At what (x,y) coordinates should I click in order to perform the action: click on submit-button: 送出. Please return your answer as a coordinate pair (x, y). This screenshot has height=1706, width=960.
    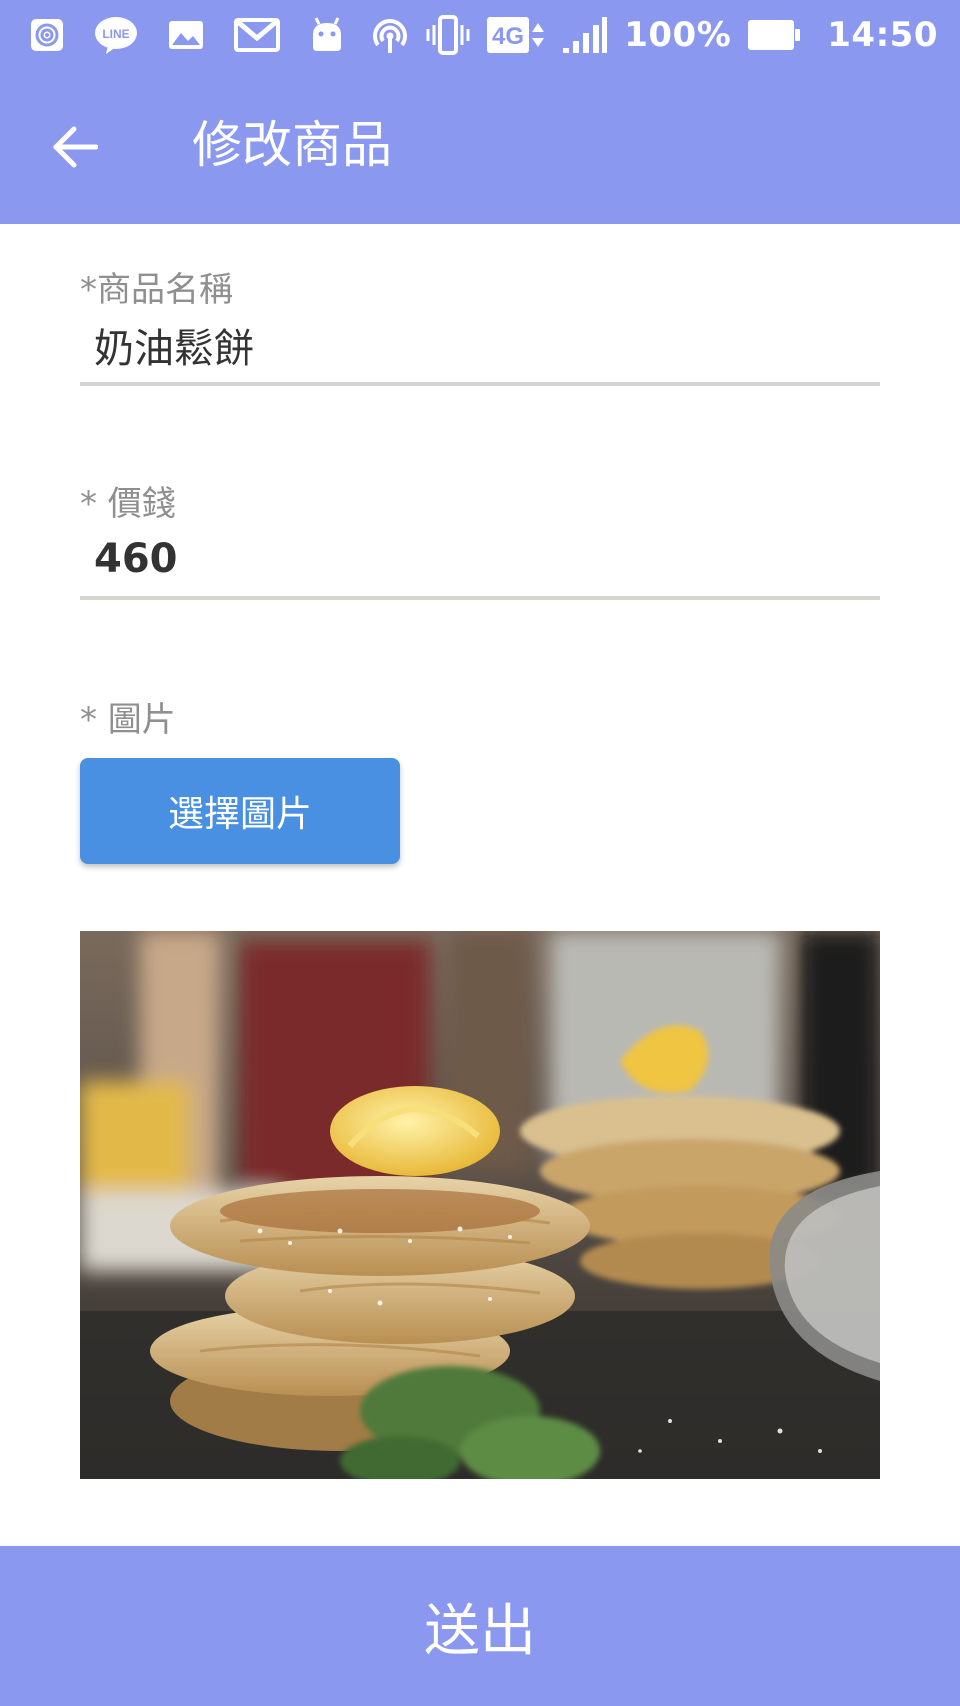
    Looking at the image, I should click on (480, 1626).